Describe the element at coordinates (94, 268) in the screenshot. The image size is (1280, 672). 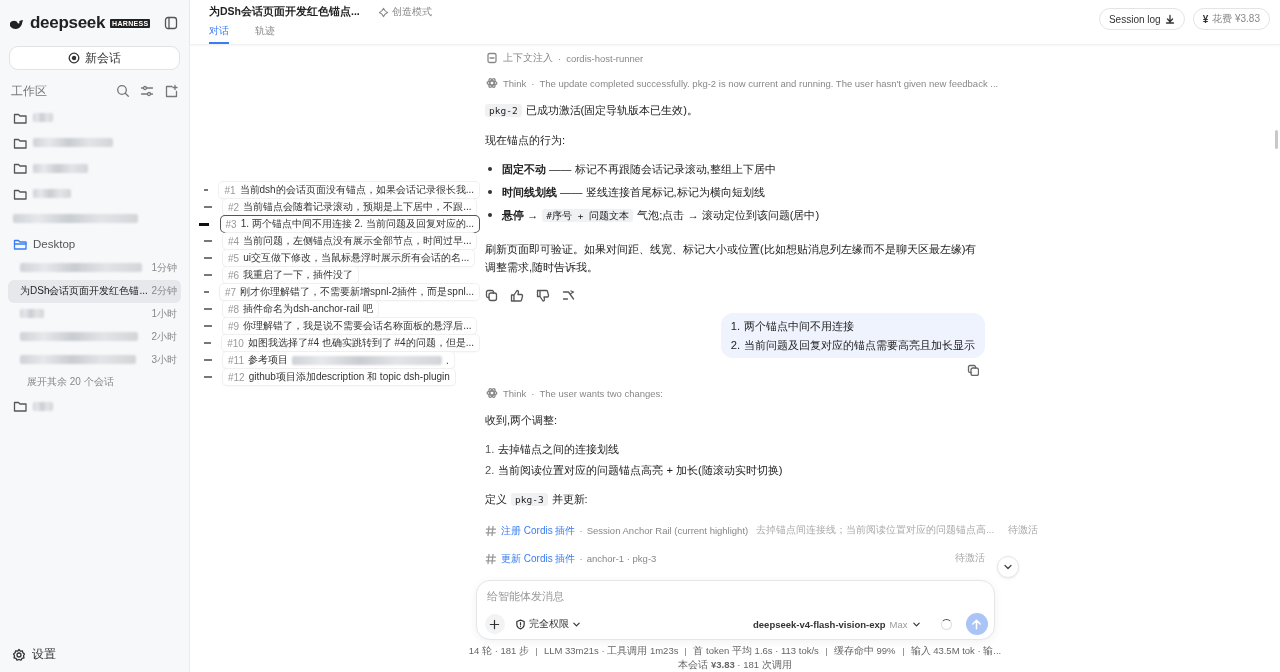
I see `session-item: 1分钟` at that location.